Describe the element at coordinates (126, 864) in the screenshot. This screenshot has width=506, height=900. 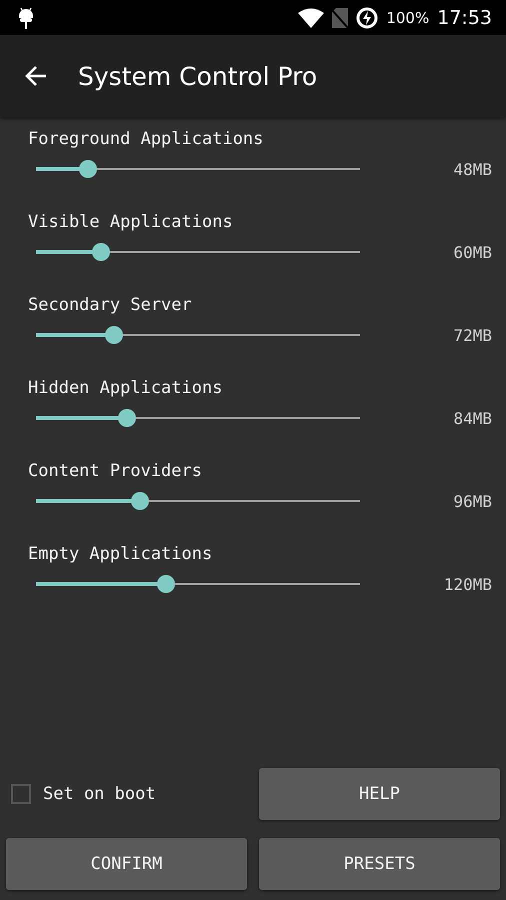
I see `confirm-button: CONFIRM` at that location.